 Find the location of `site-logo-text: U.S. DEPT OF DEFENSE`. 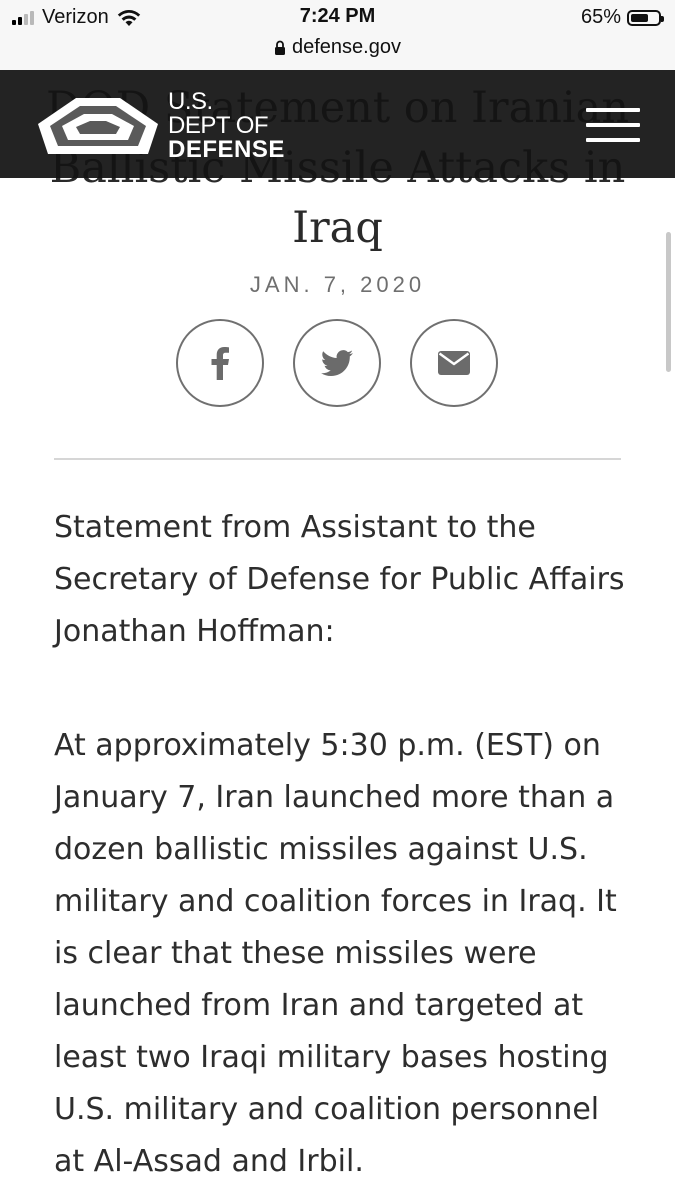

site-logo-text: U.S. DEPT OF DEFENSE is located at coordinates (226, 126).